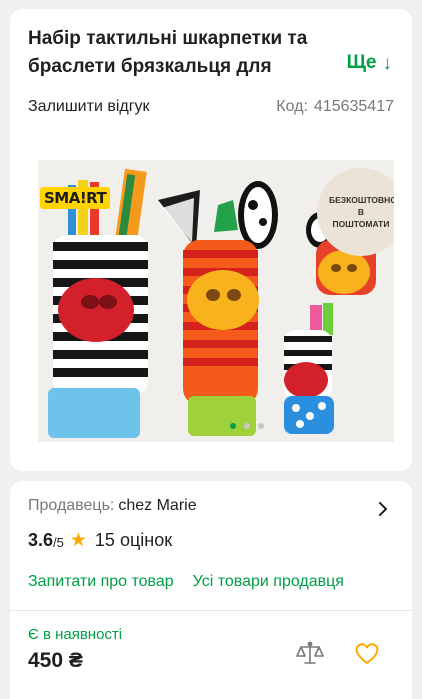 The height and width of the screenshot is (699, 422). I want to click on leave-review-link: Залишити відгук, so click(89, 107).